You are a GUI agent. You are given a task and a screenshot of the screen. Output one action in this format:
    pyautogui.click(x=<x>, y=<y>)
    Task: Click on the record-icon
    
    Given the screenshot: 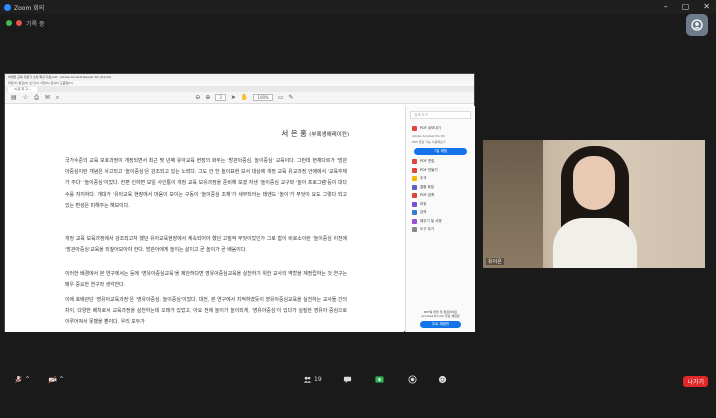 What is the action you would take?
    pyautogui.click(x=412, y=379)
    